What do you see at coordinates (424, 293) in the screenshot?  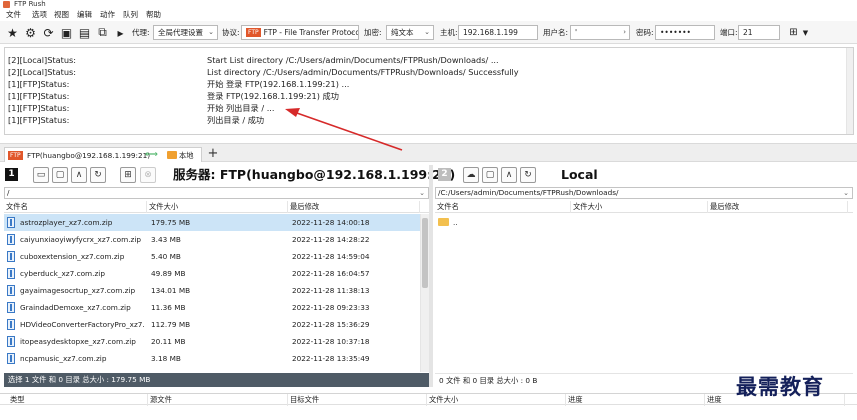 I see `left-scrollbar` at bounding box center [424, 293].